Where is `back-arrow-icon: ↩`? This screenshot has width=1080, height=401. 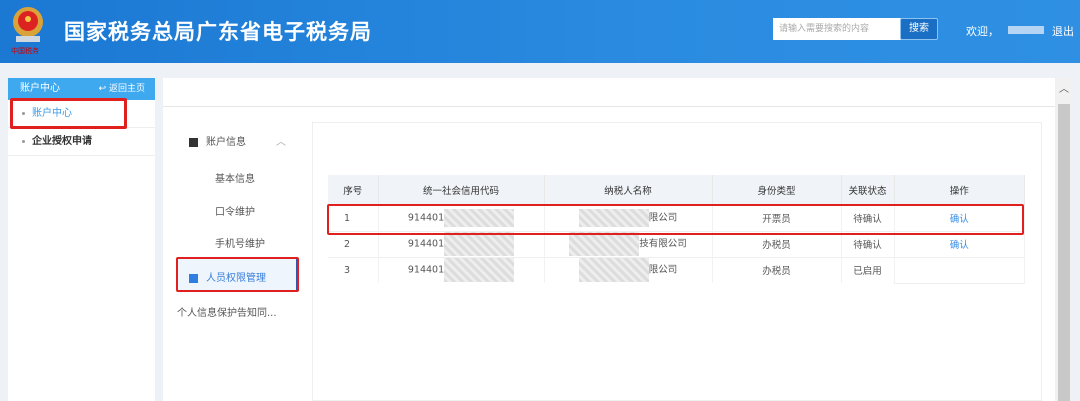
back-arrow-icon: ↩ is located at coordinates (103, 89).